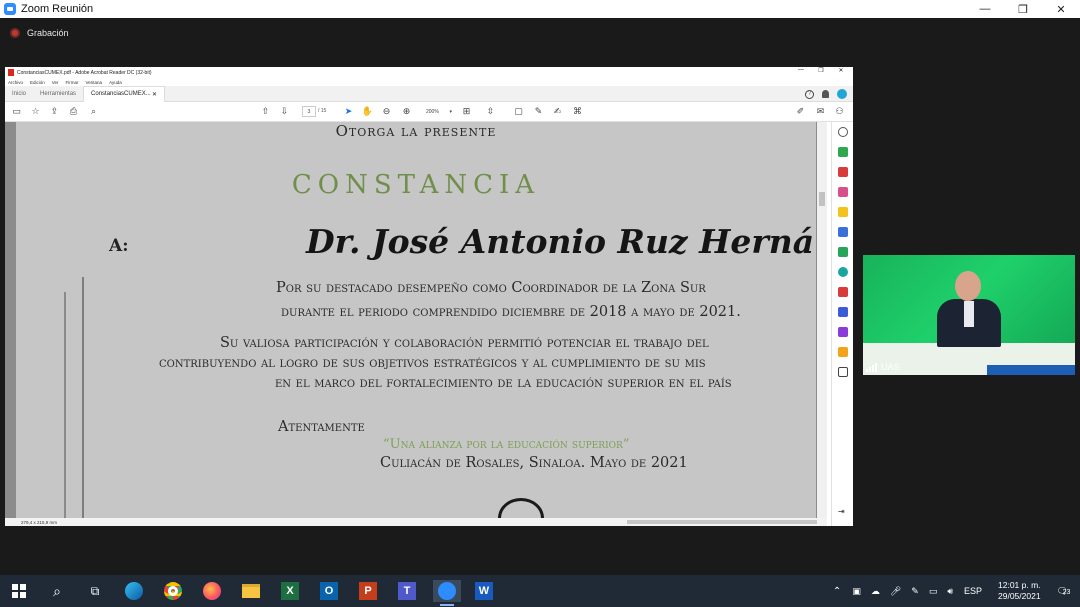 This screenshot has height=607, width=1080. I want to click on share-user-icon: ⚇, so click(839, 111).